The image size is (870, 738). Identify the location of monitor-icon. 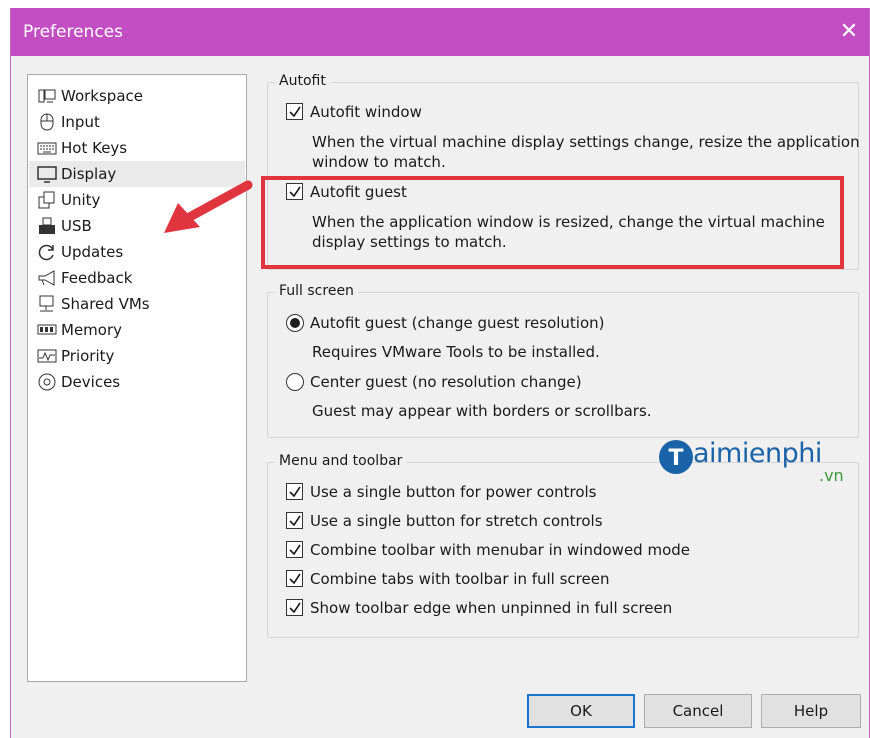
(47, 174).